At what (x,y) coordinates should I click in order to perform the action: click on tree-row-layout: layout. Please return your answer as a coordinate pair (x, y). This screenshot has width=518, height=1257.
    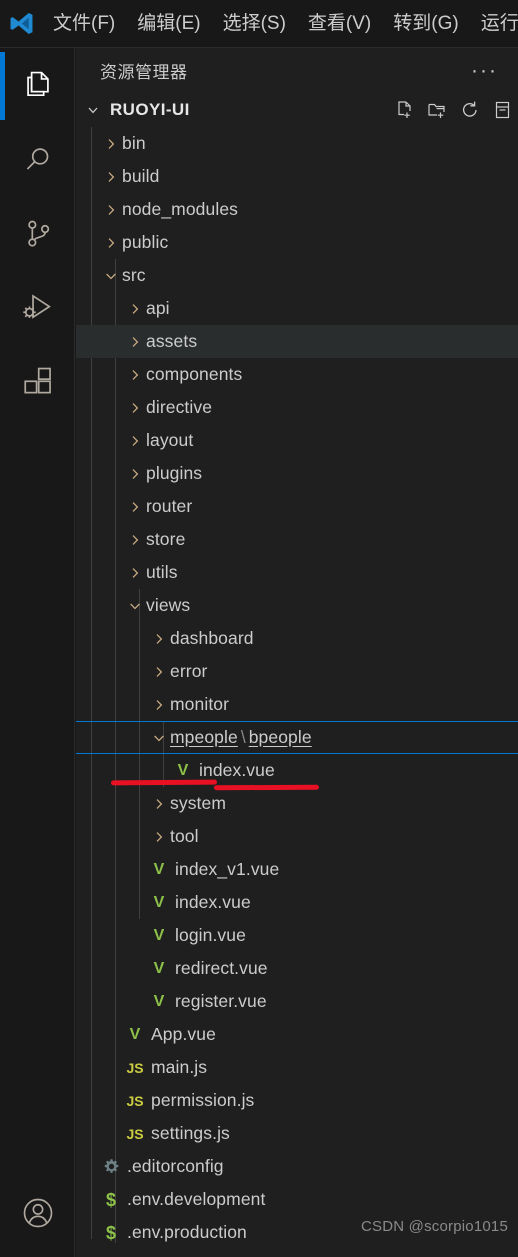
    Looking at the image, I should click on (297, 440).